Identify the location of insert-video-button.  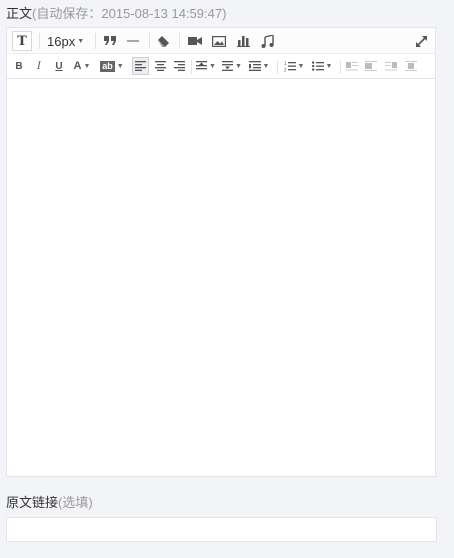
(195, 41).